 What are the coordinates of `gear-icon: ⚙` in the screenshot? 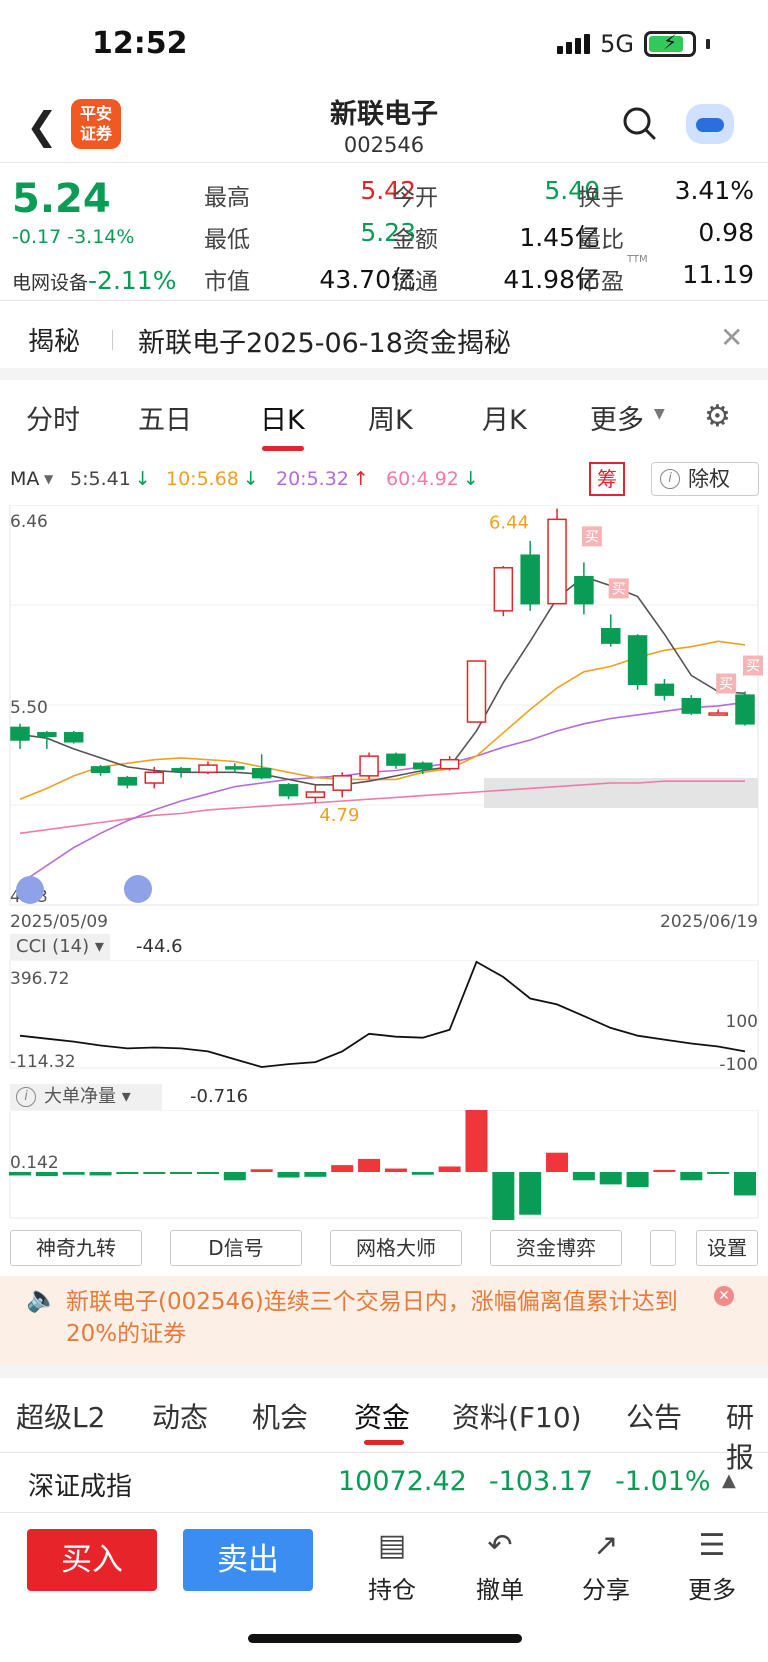 It's located at (717, 416).